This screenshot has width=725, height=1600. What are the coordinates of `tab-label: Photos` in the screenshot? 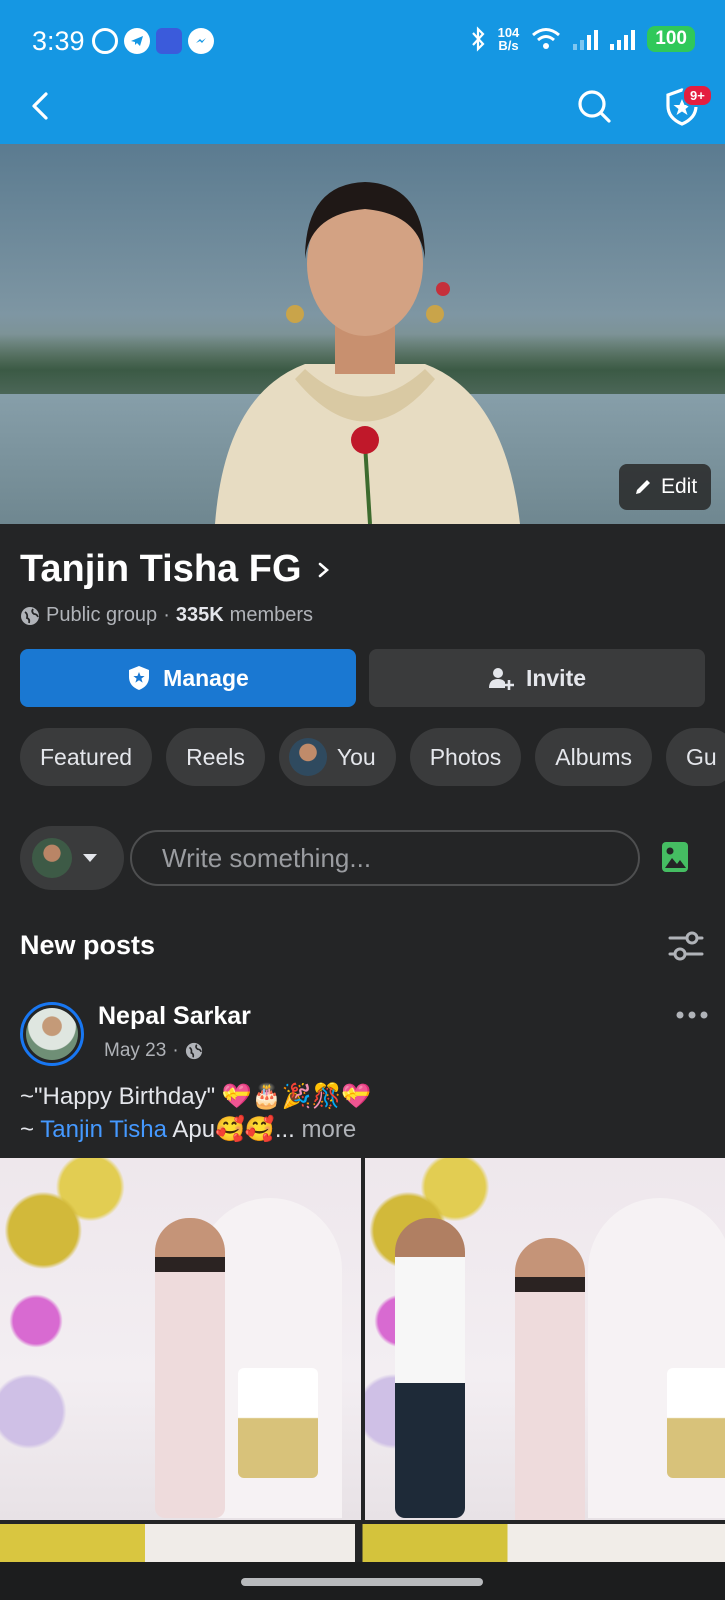 It's located at (465, 756).